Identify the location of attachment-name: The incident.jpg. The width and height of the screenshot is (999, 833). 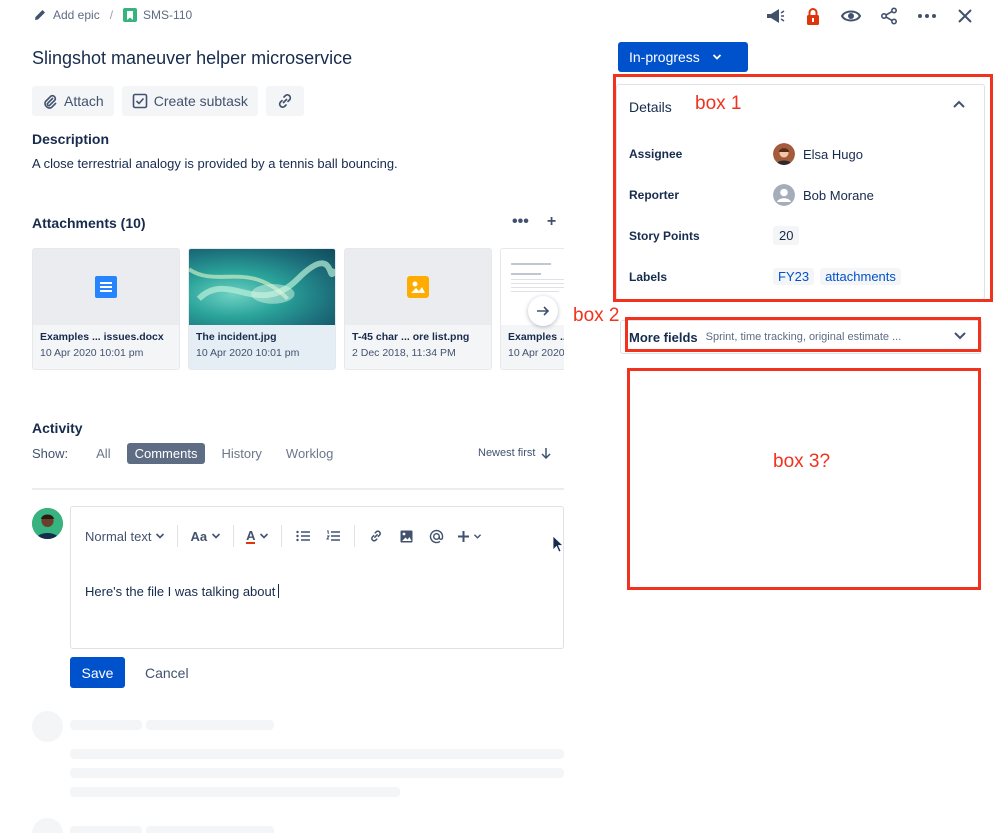
(236, 337).